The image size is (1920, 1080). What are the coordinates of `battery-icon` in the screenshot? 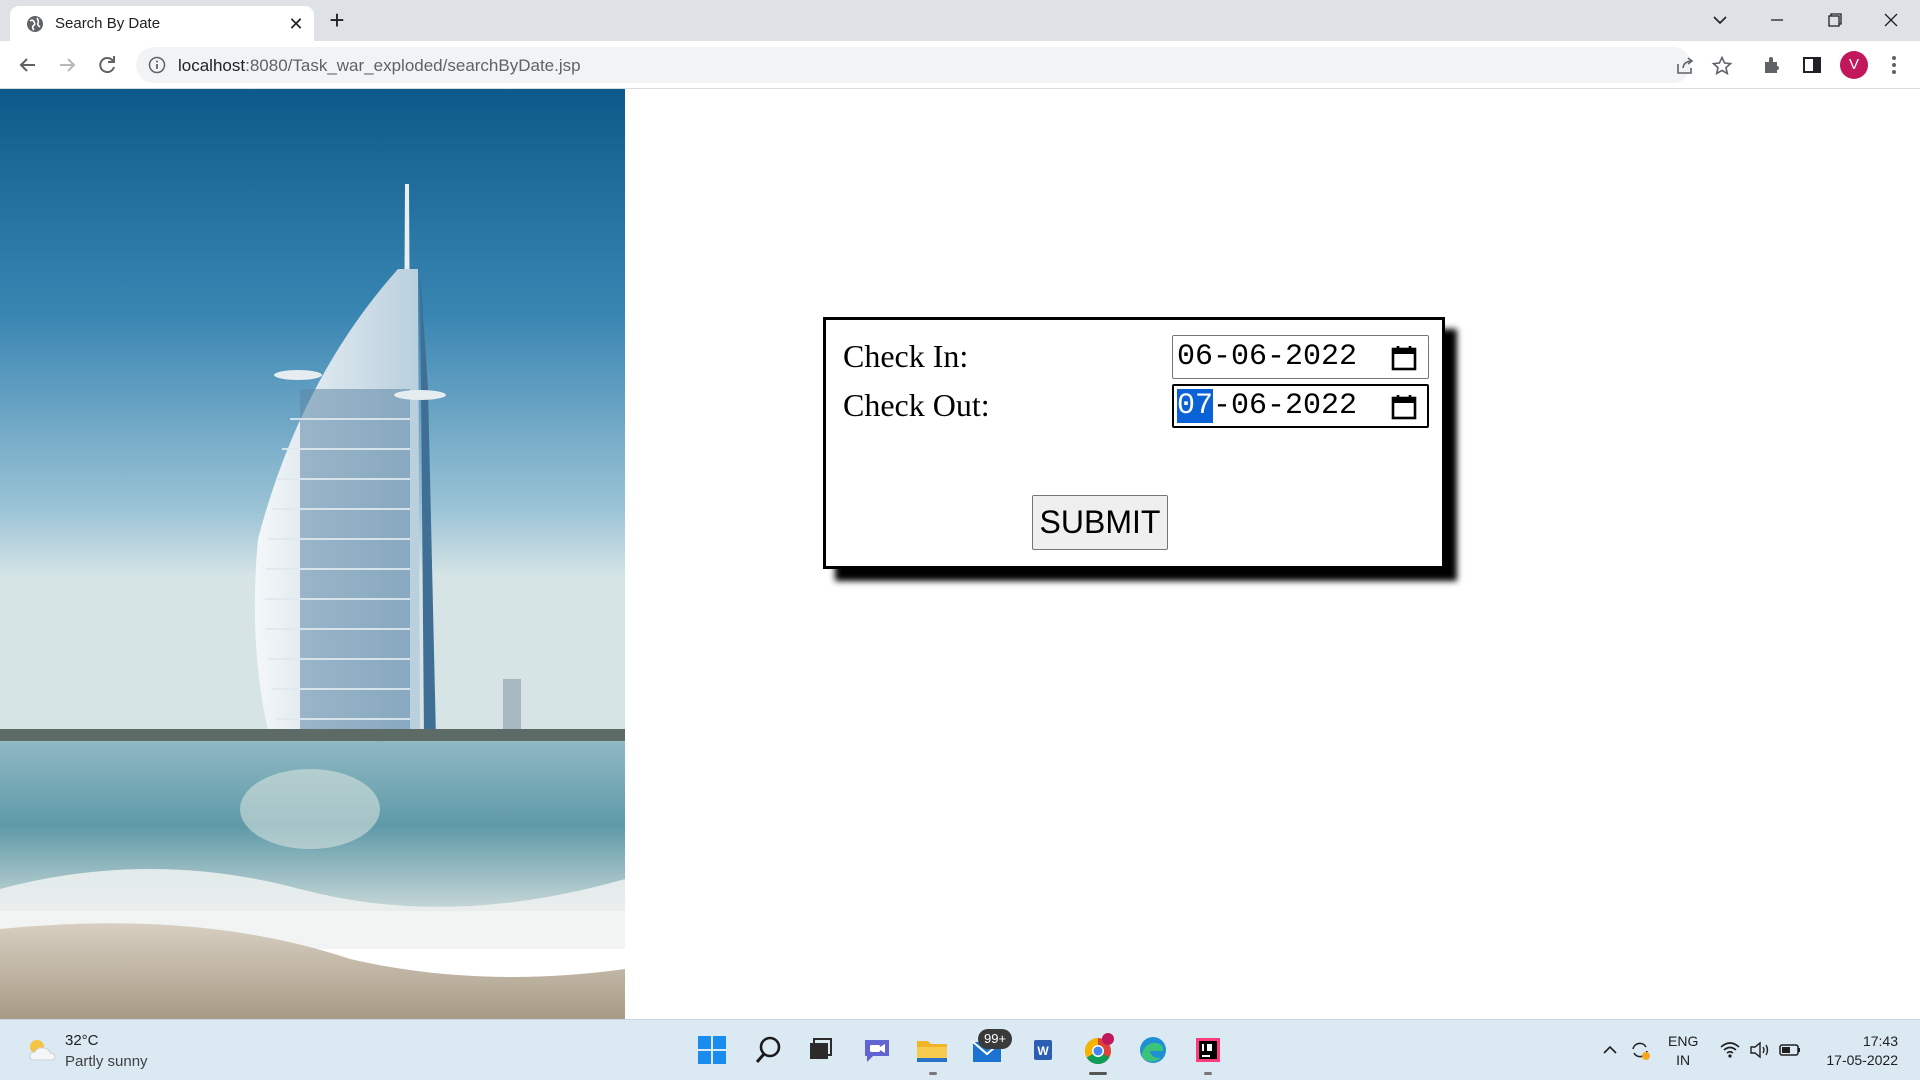 It's located at (1790, 1050).